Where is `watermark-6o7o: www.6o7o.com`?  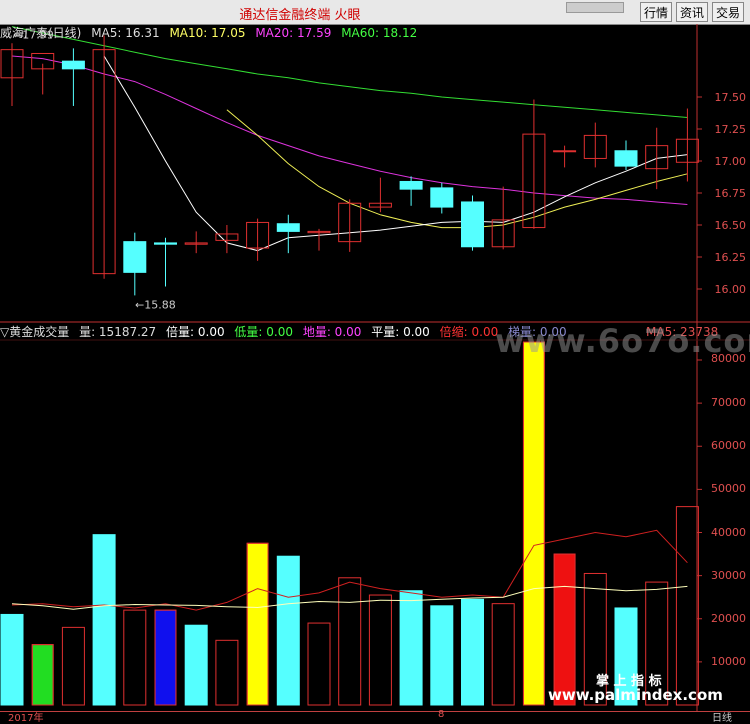 watermark-6o7o: www.6o7o.com is located at coordinates (622, 341).